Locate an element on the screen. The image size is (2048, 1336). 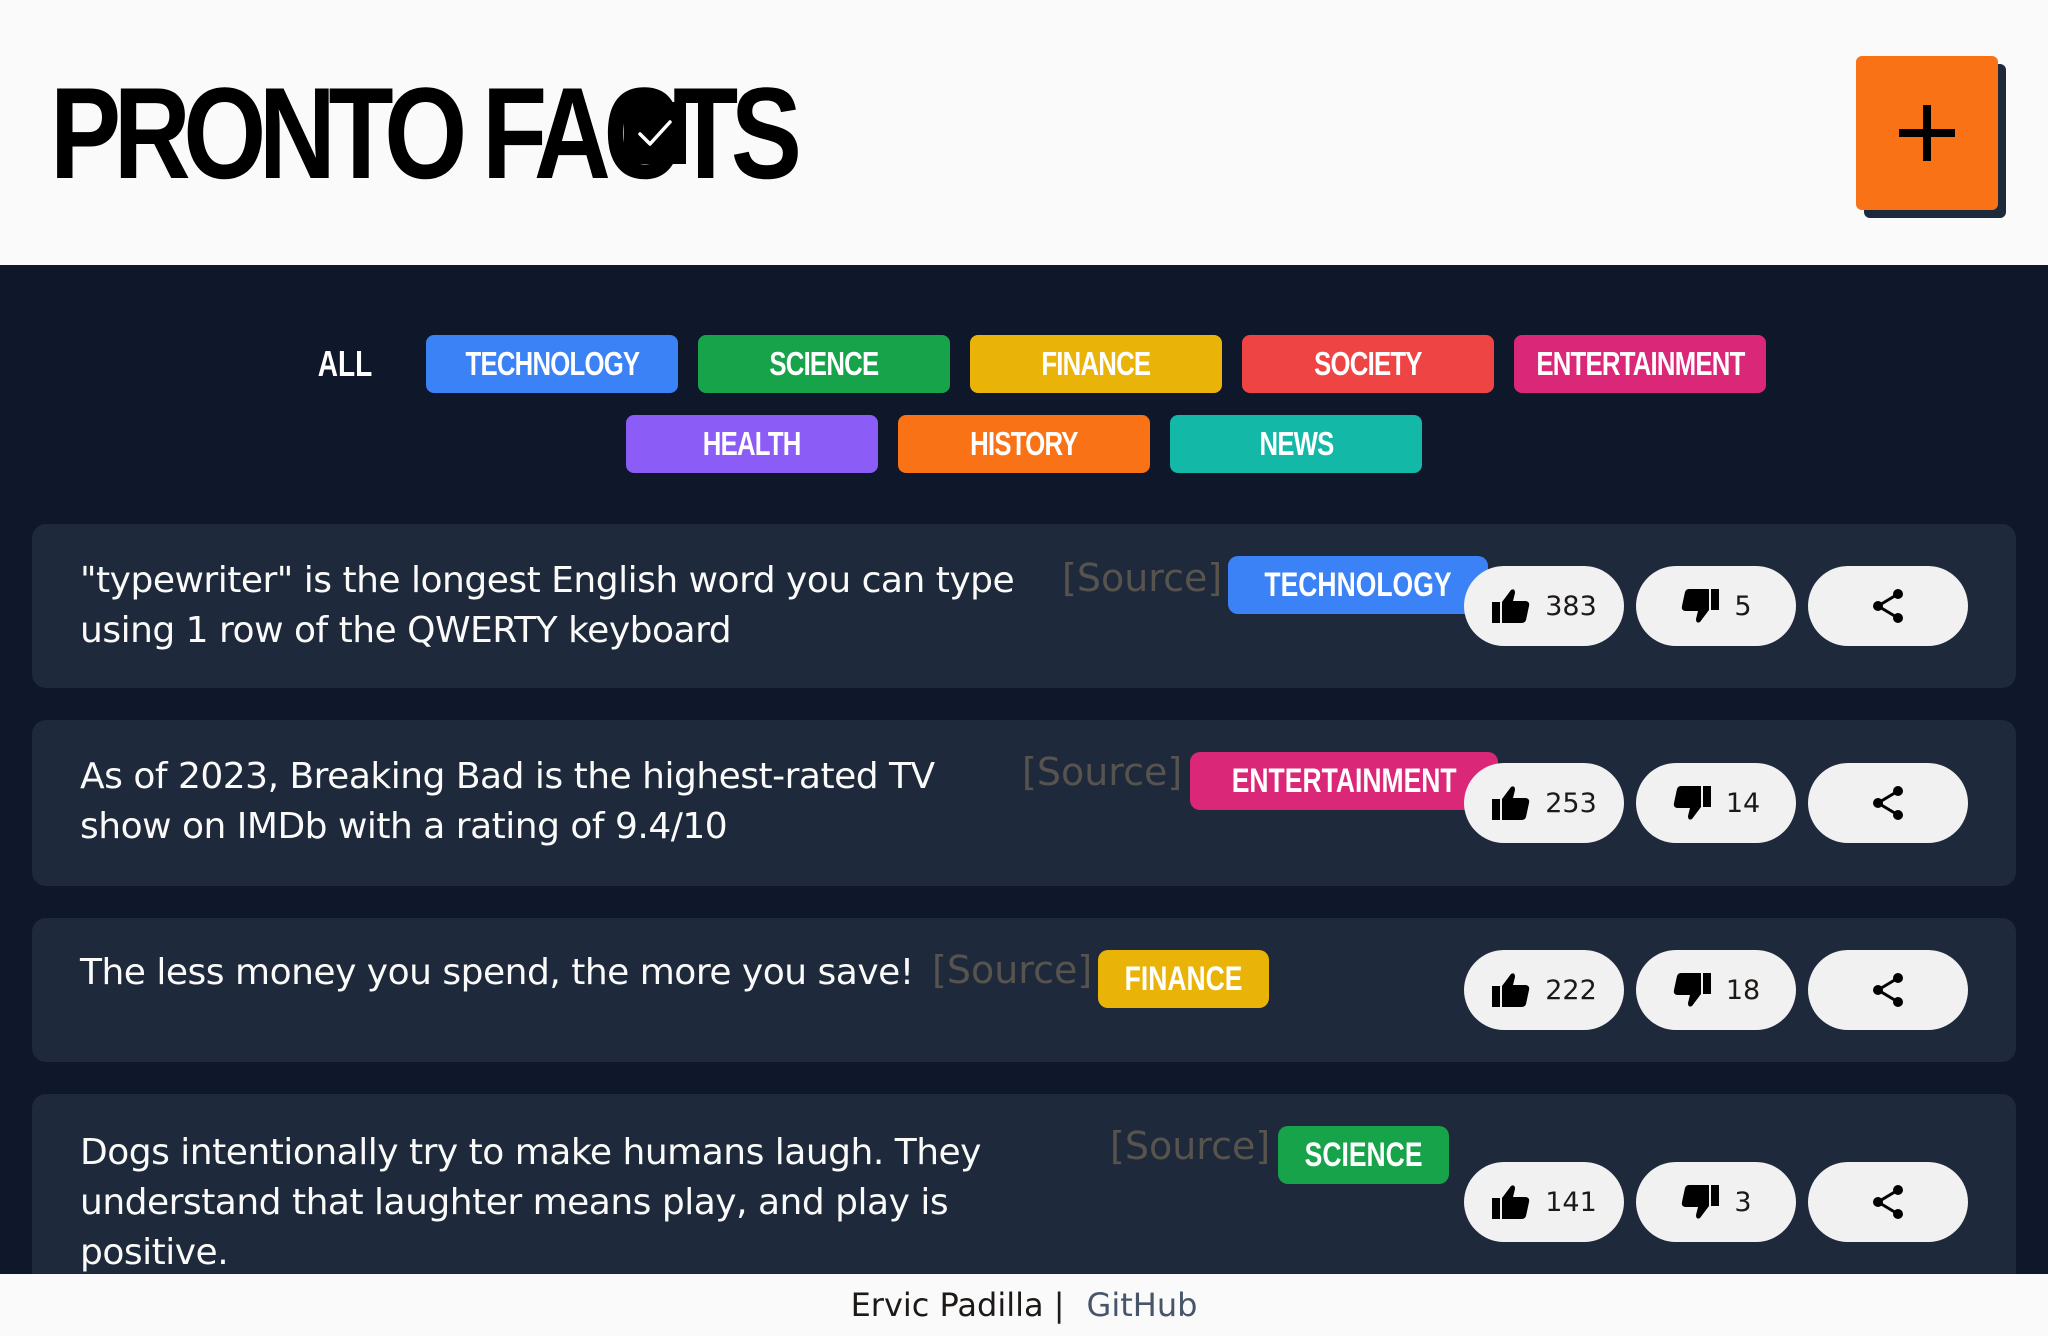
category-science: SCIENCE is located at coordinates (824, 364).